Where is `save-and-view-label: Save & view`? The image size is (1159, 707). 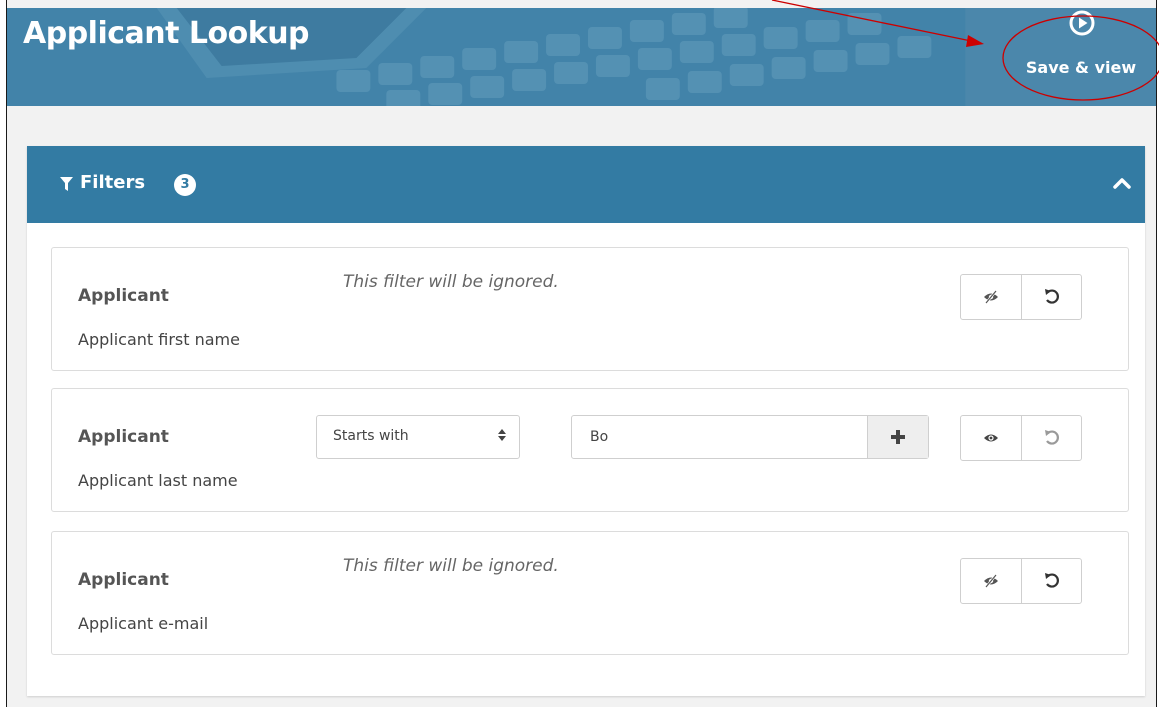
save-and-view-label: Save & view is located at coordinates (1081, 67).